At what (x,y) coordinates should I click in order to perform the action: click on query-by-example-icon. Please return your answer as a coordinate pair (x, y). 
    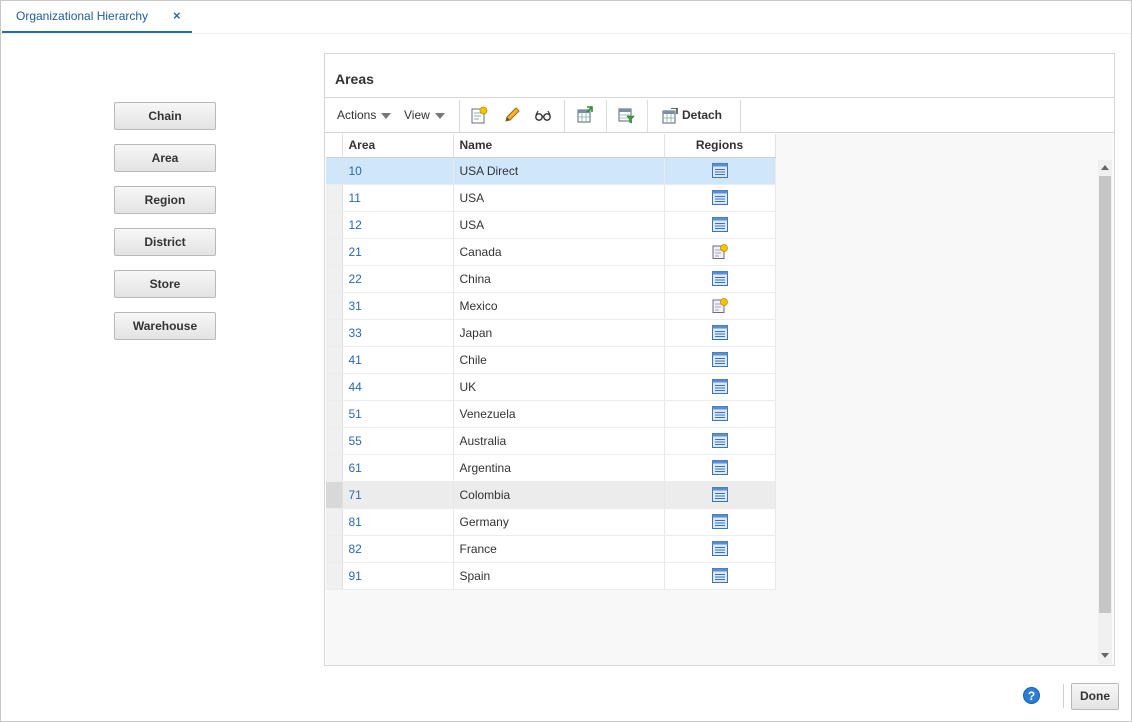
    Looking at the image, I should click on (626, 115).